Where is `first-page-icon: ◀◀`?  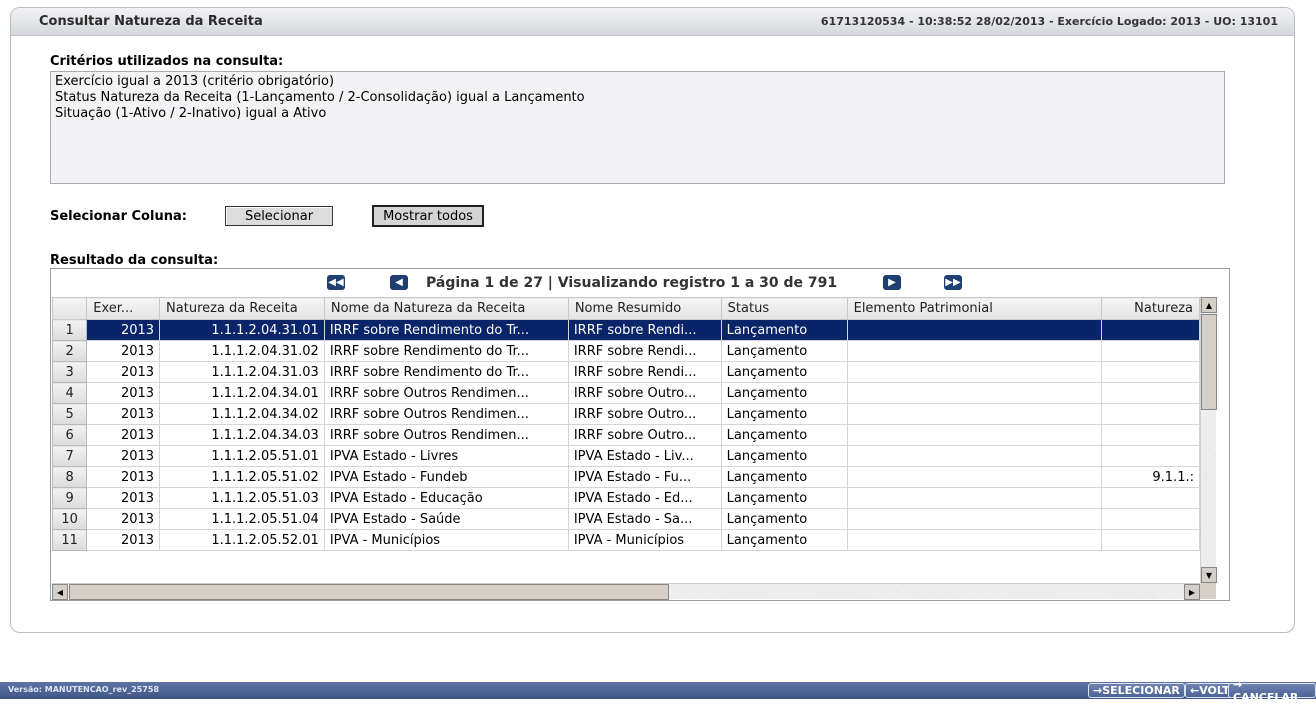
first-page-icon: ◀◀ is located at coordinates (336, 282).